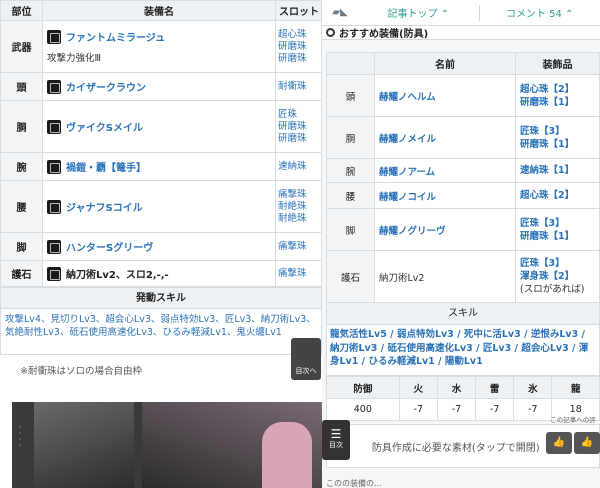  I want to click on table-row: 武器 ファントムミラージュ 攻撃力強化Ⅲ 超心珠 研磨珠 研磨珠, so click(161, 46).